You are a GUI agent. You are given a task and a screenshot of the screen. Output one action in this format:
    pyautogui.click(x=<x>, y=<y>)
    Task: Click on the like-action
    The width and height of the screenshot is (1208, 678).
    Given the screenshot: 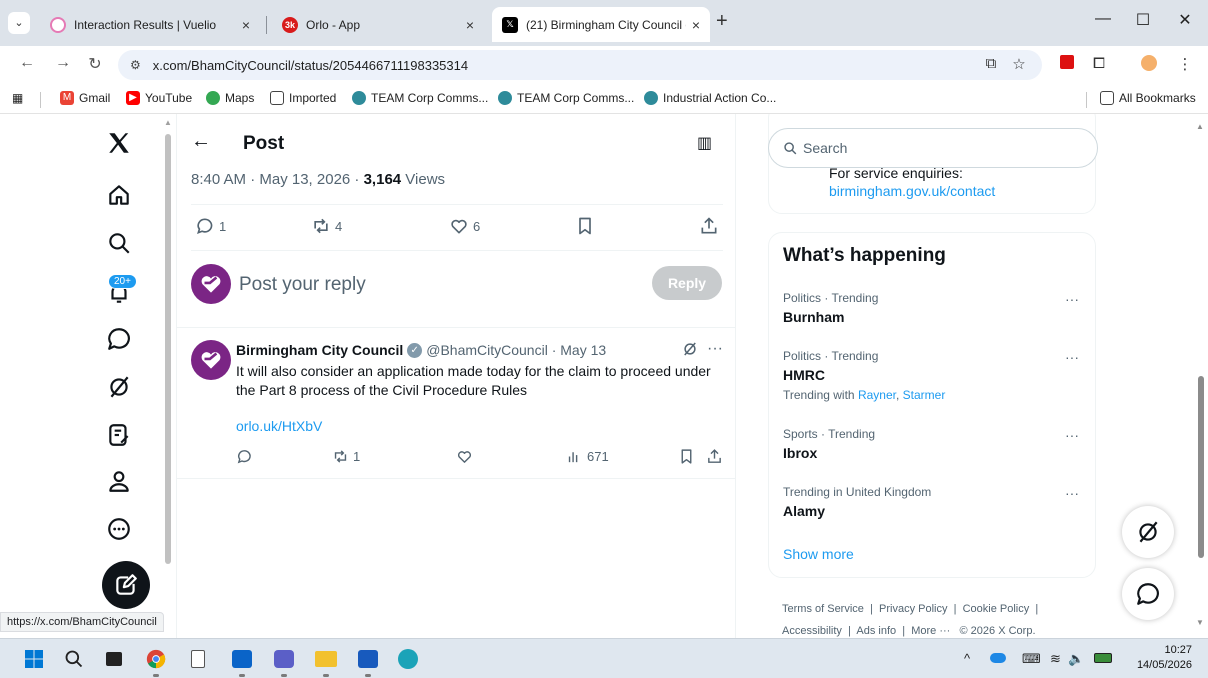 What is the action you would take?
    pyautogui.click(x=466, y=456)
    